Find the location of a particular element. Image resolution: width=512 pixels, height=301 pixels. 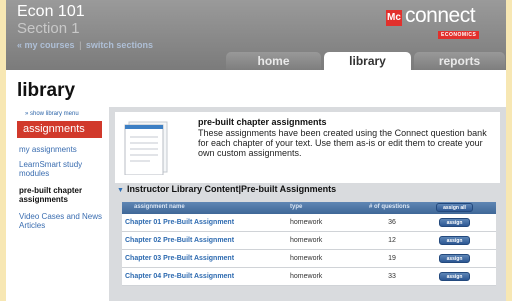

my-courses-link: « my courses is located at coordinates (46, 45).